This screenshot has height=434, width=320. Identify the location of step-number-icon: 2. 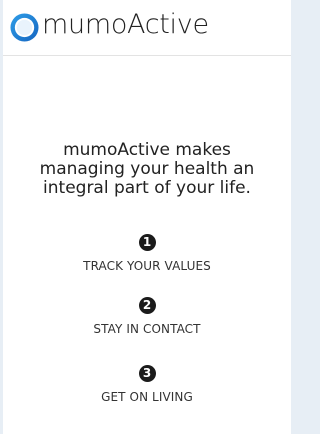
(147, 305).